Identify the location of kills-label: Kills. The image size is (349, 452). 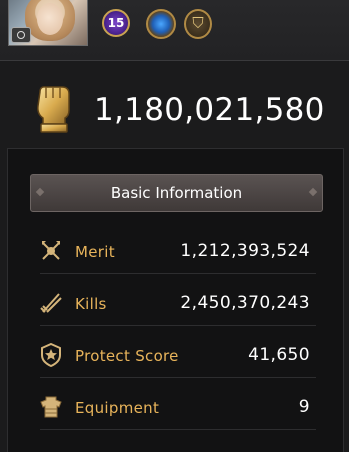
(91, 304).